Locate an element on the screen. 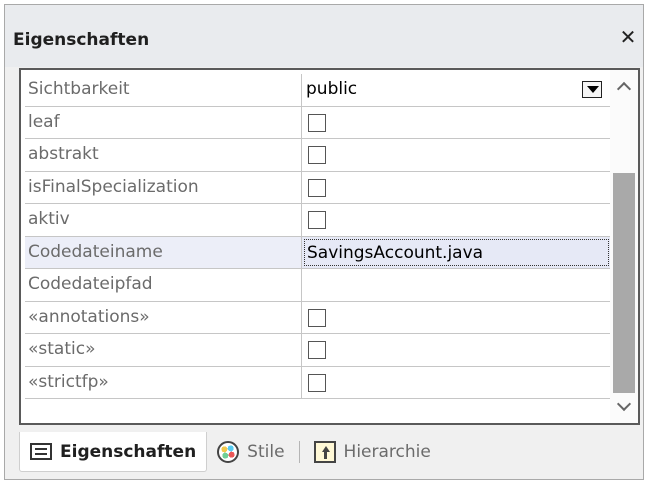  close-icon: ✕ is located at coordinates (628, 37).